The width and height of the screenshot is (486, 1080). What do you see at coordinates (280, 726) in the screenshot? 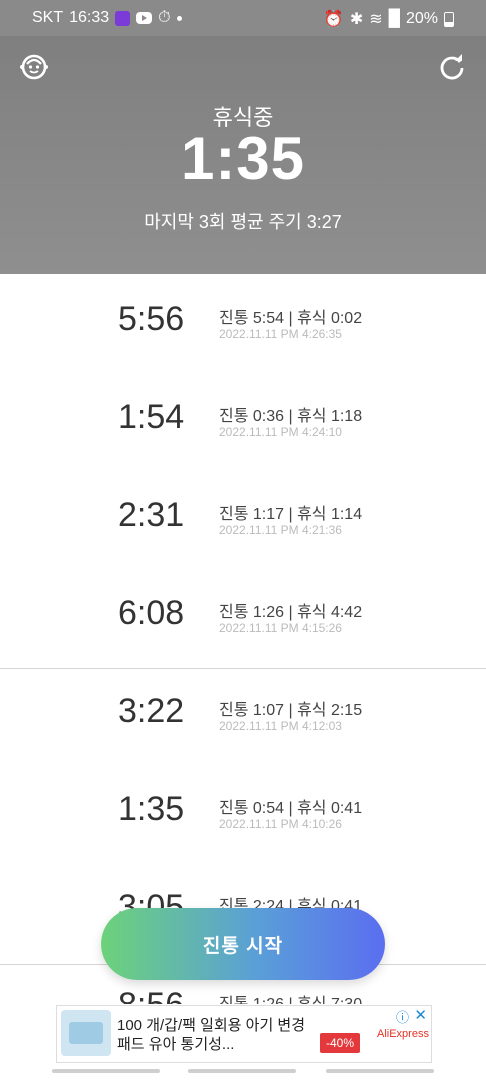
I see `timestamp: 2022.11.11 PM 4:12:03` at bounding box center [280, 726].